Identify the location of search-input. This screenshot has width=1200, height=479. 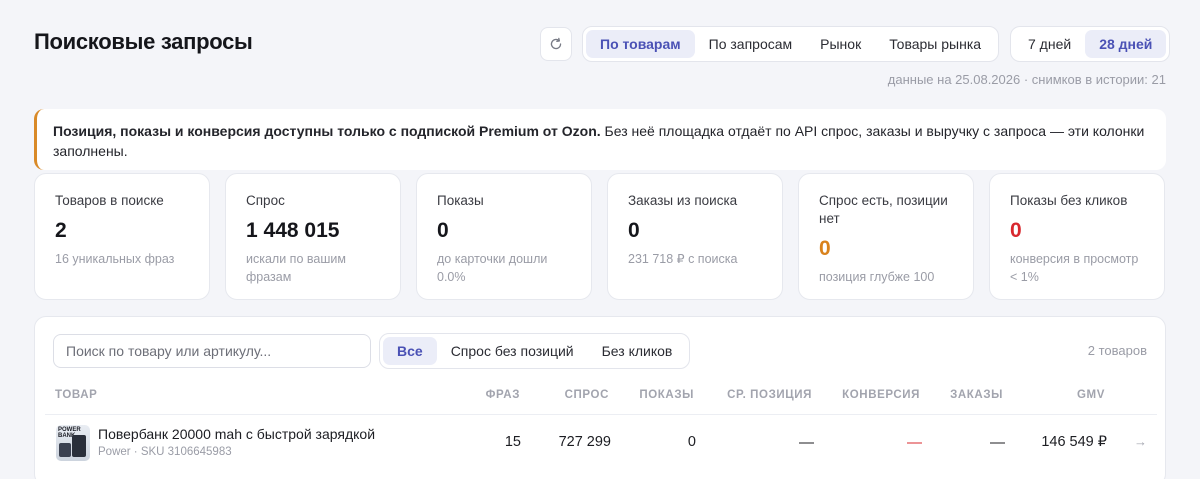
(212, 351).